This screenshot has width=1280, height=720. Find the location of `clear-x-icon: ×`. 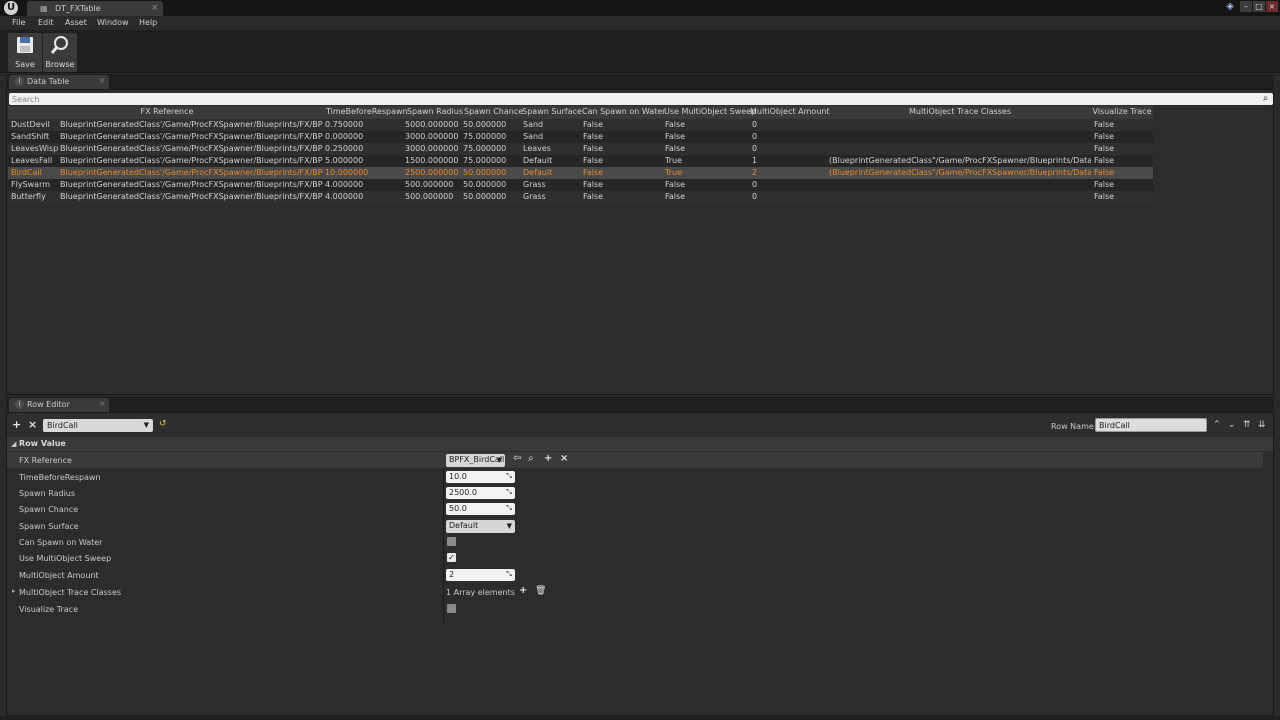

clear-x-icon: × is located at coordinates (564, 459).